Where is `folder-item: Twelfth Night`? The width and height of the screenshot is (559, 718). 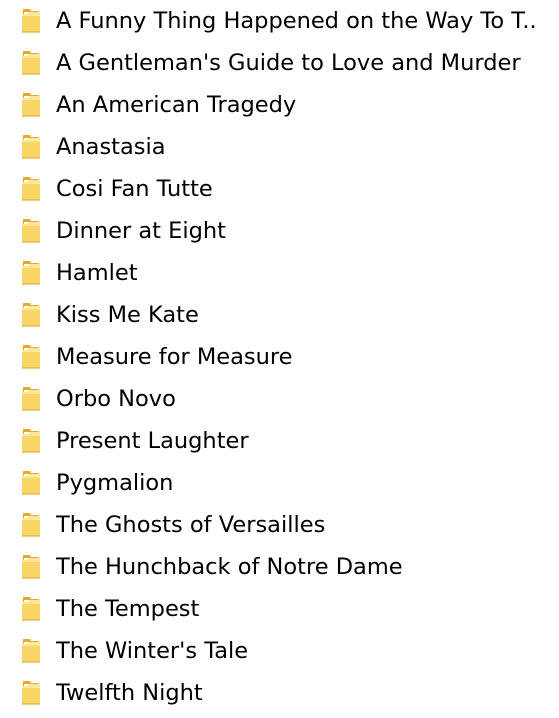 folder-item: Twelfth Night is located at coordinates (279, 693).